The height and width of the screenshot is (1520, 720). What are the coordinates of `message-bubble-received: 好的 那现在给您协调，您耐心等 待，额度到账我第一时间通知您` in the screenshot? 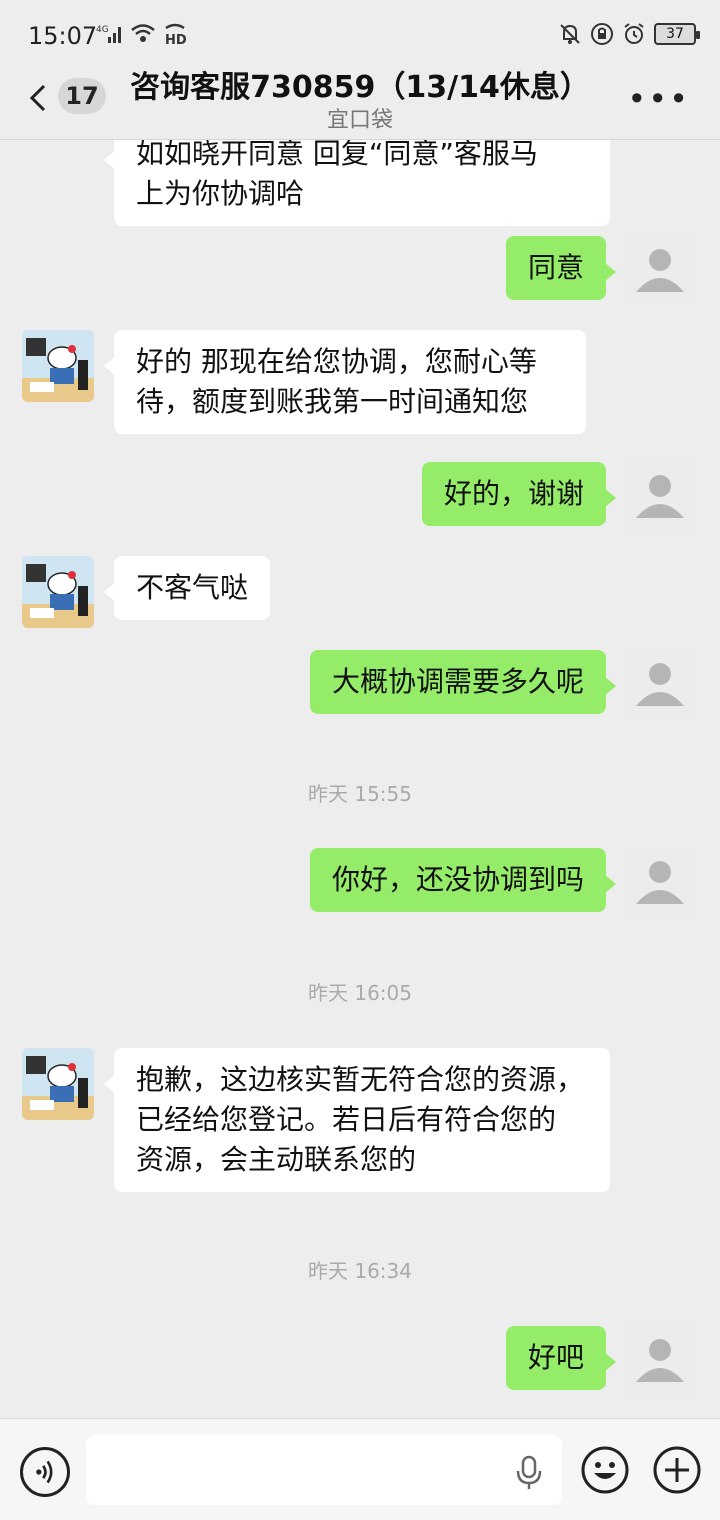 It's located at (345, 382).